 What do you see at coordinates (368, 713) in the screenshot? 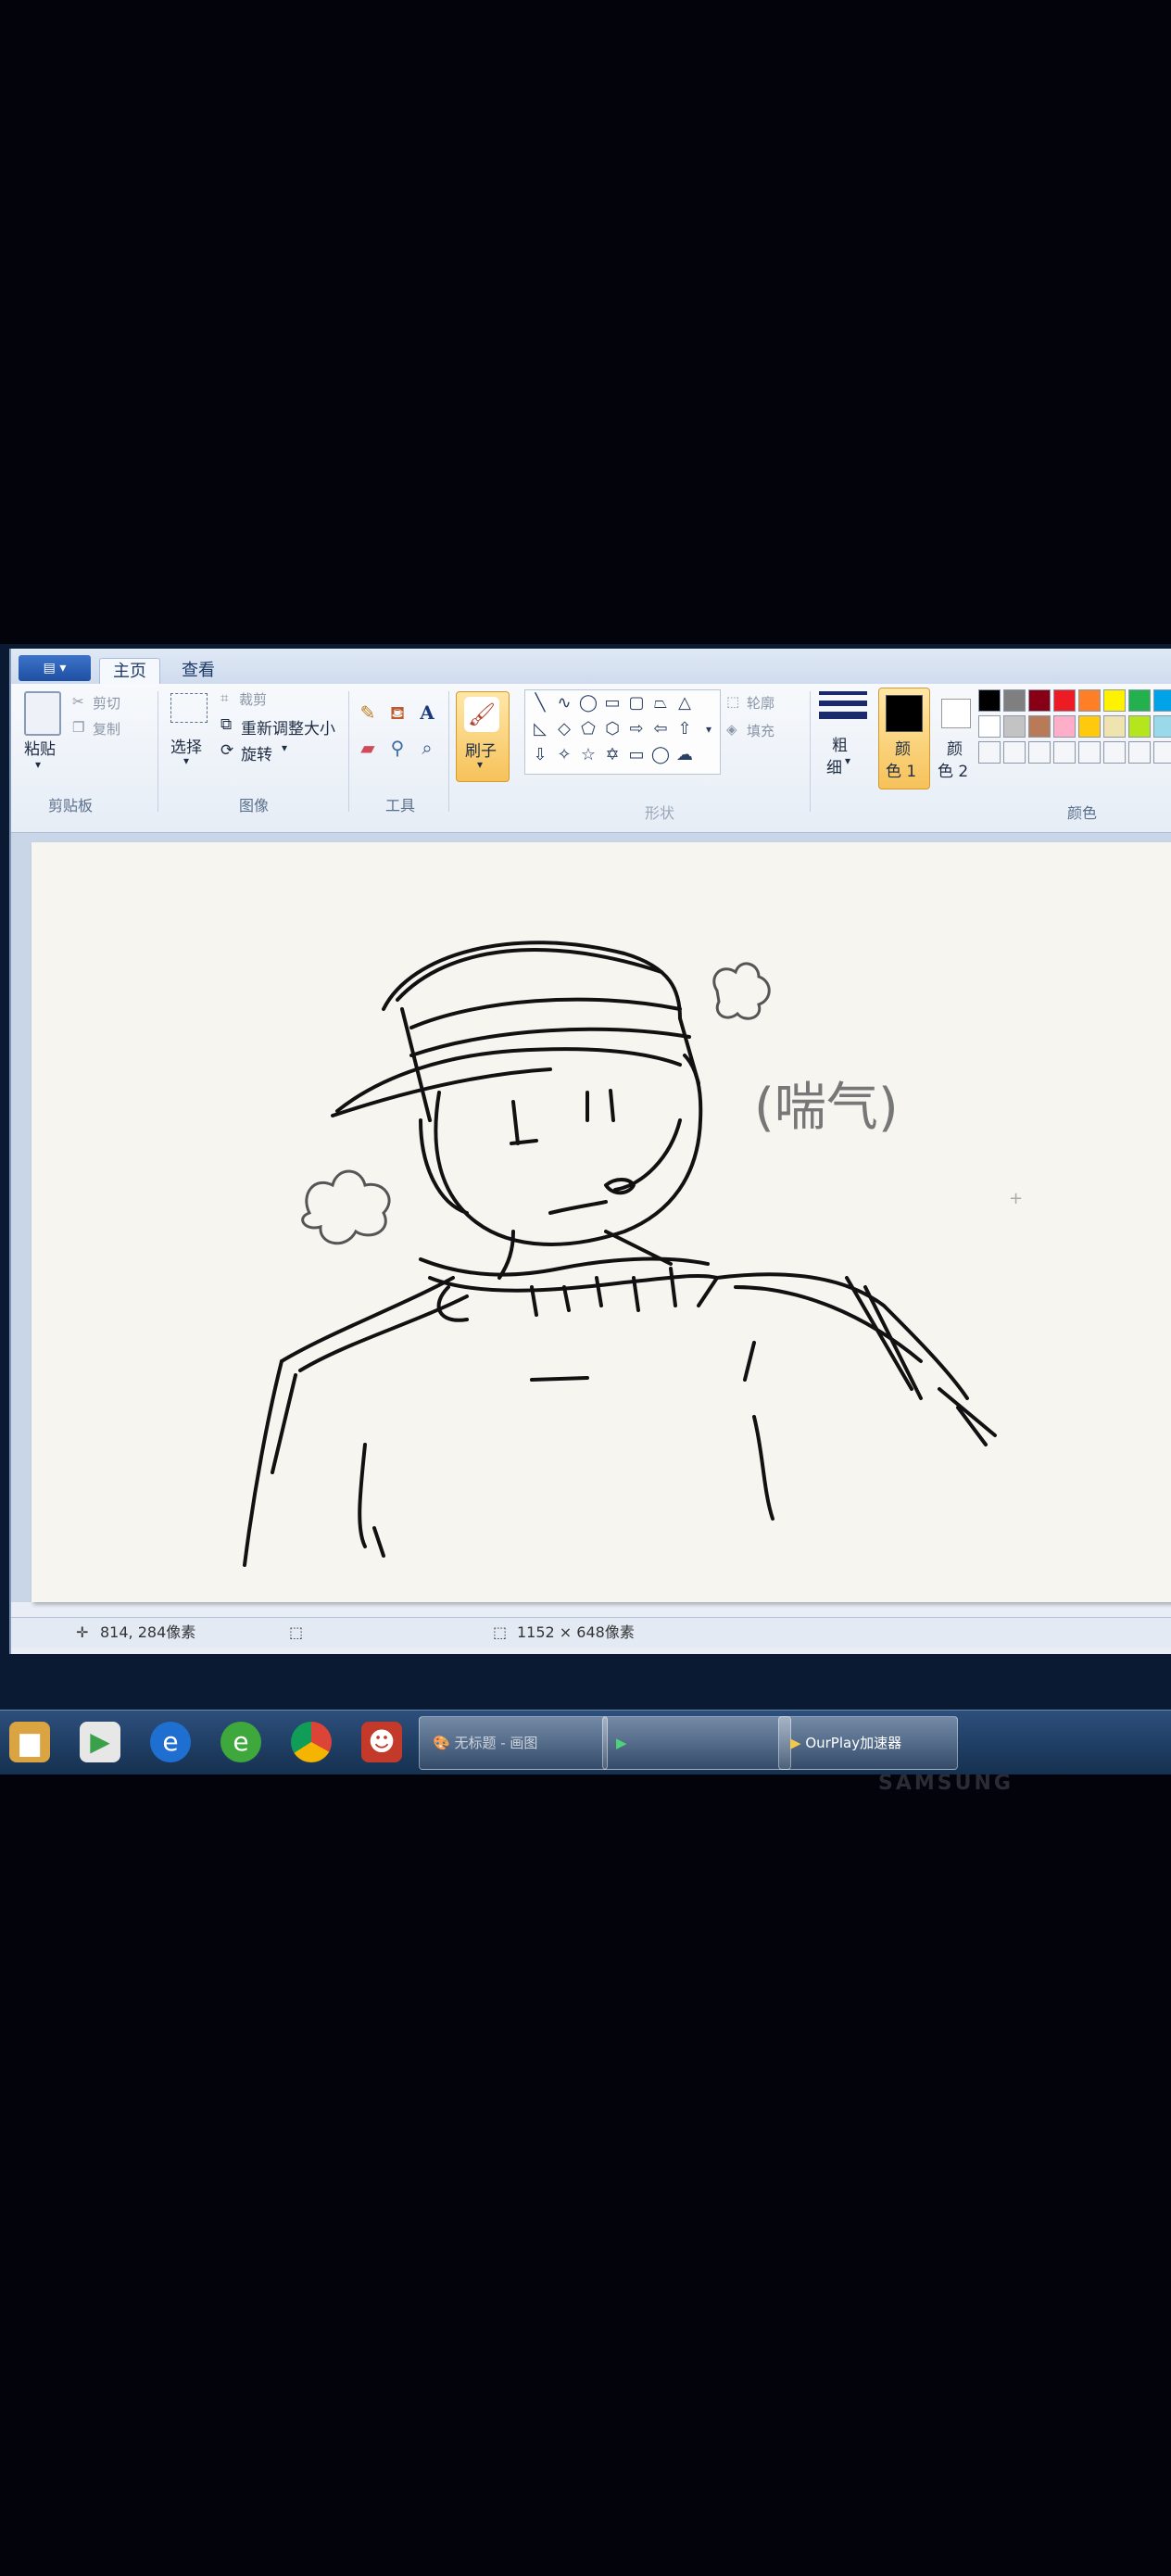
I see `pencil-icon: ✎` at bounding box center [368, 713].